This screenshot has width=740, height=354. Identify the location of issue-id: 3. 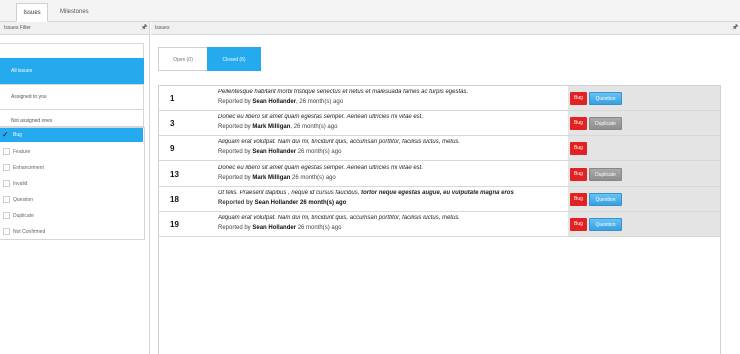
(172, 124).